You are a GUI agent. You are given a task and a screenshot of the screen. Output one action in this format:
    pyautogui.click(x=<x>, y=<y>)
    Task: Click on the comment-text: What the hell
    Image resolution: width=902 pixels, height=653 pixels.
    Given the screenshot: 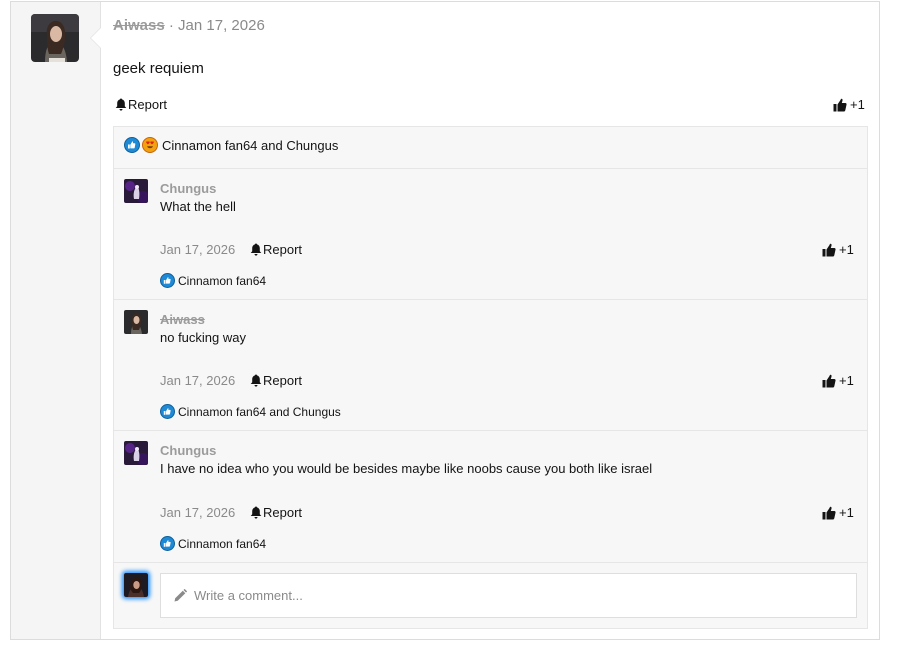 What is the action you would take?
    pyautogui.click(x=198, y=206)
    